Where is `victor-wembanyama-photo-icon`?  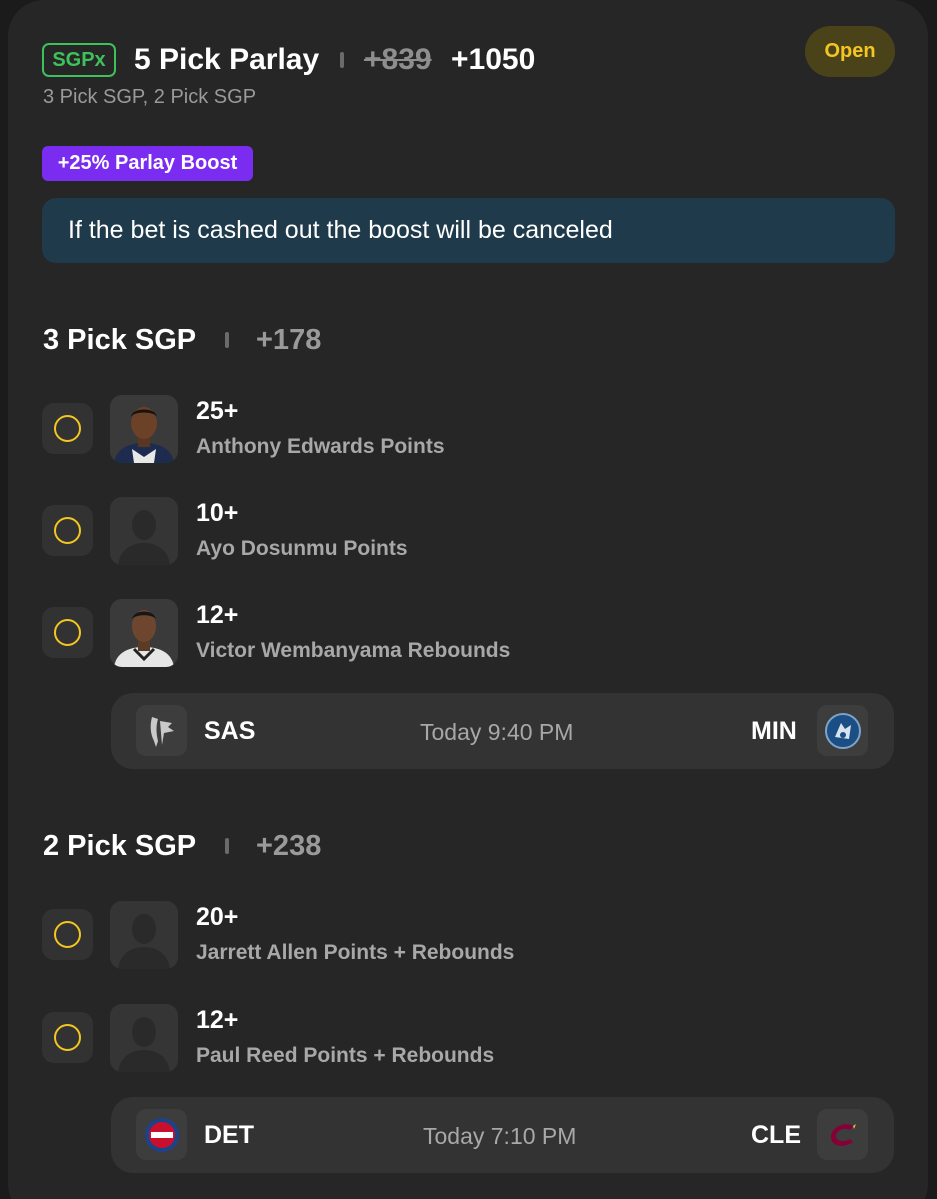
victor-wembanyama-photo-icon is located at coordinates (144, 633).